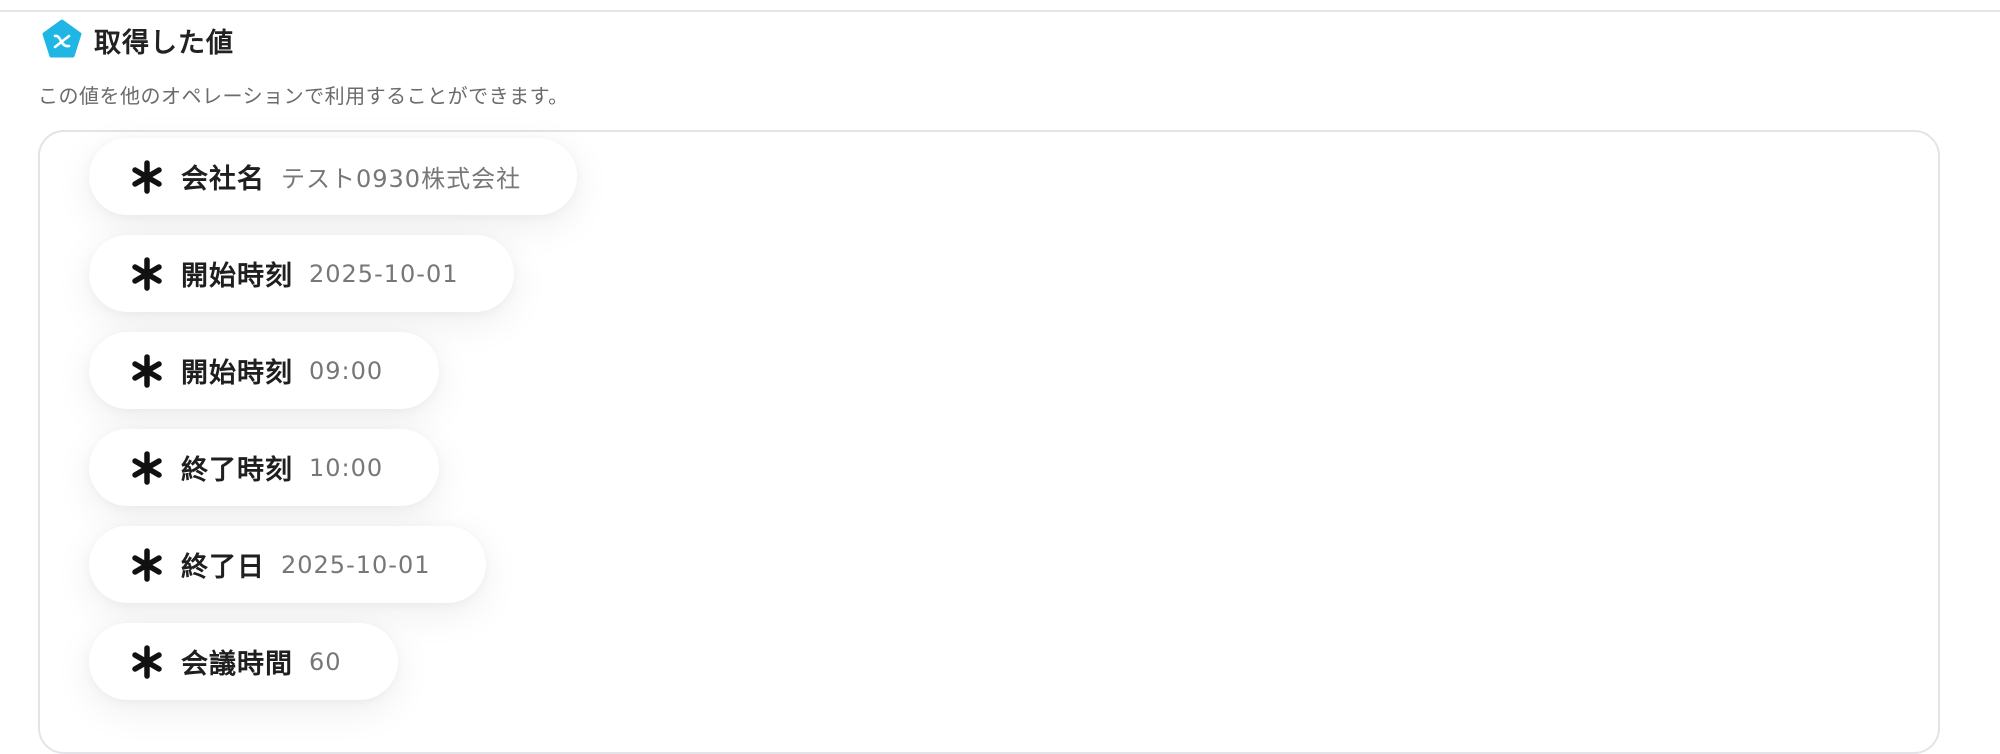  What do you see at coordinates (62, 38) in the screenshot?
I see `yoom-logo-icon` at bounding box center [62, 38].